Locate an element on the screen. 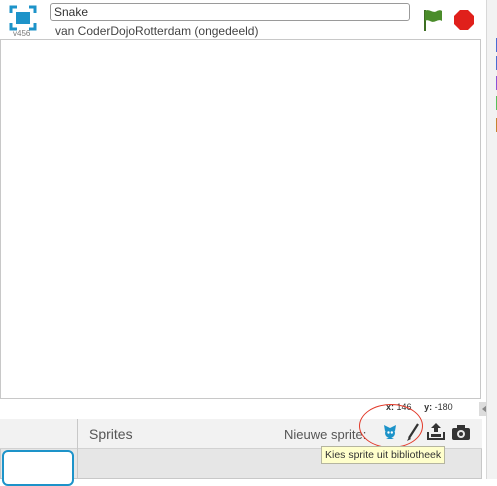  project-owner-label: van CoderDojoRotterdam (ongedeeld) is located at coordinates (157, 31).